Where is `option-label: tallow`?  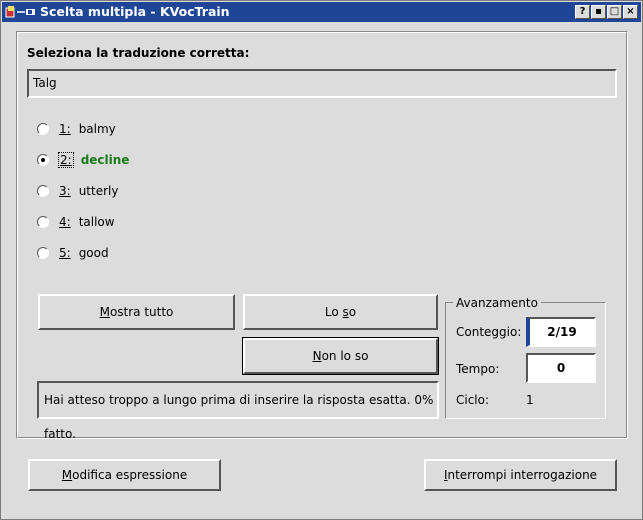
option-label: tallow is located at coordinates (96, 222).